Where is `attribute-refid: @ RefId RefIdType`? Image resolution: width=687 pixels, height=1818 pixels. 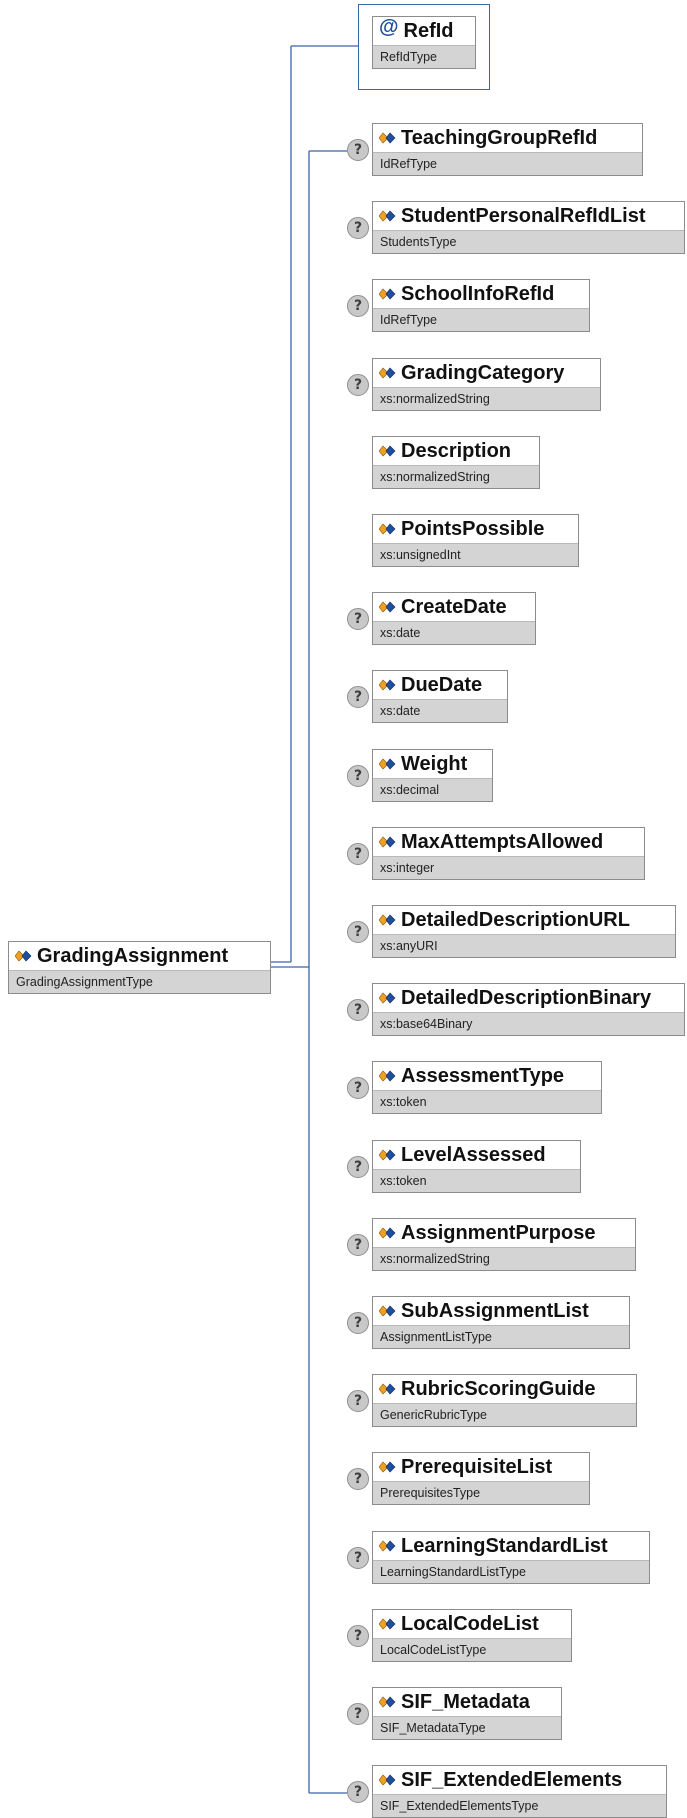 attribute-refid: @ RefId RefIdType is located at coordinates (424, 42).